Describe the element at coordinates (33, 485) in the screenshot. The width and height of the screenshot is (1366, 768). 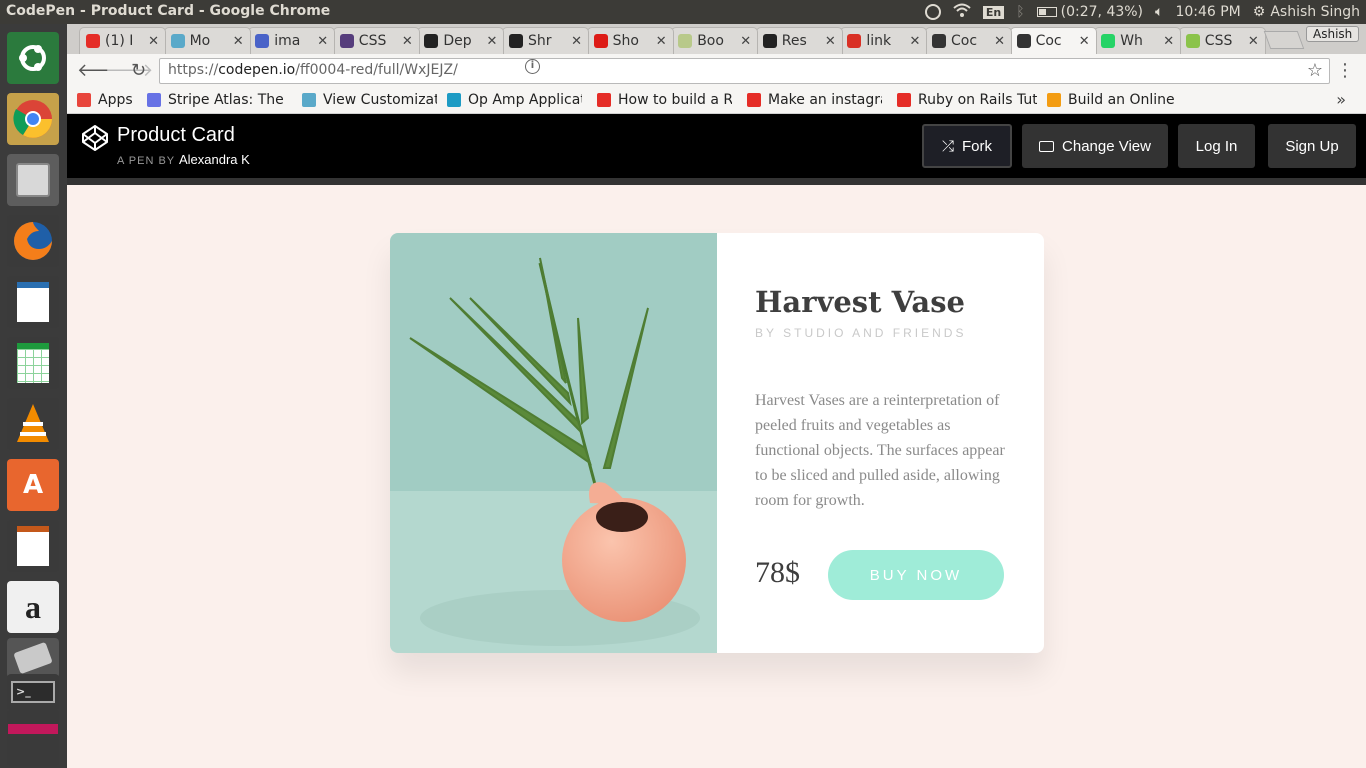
I see `software-center-icon: A` at that location.